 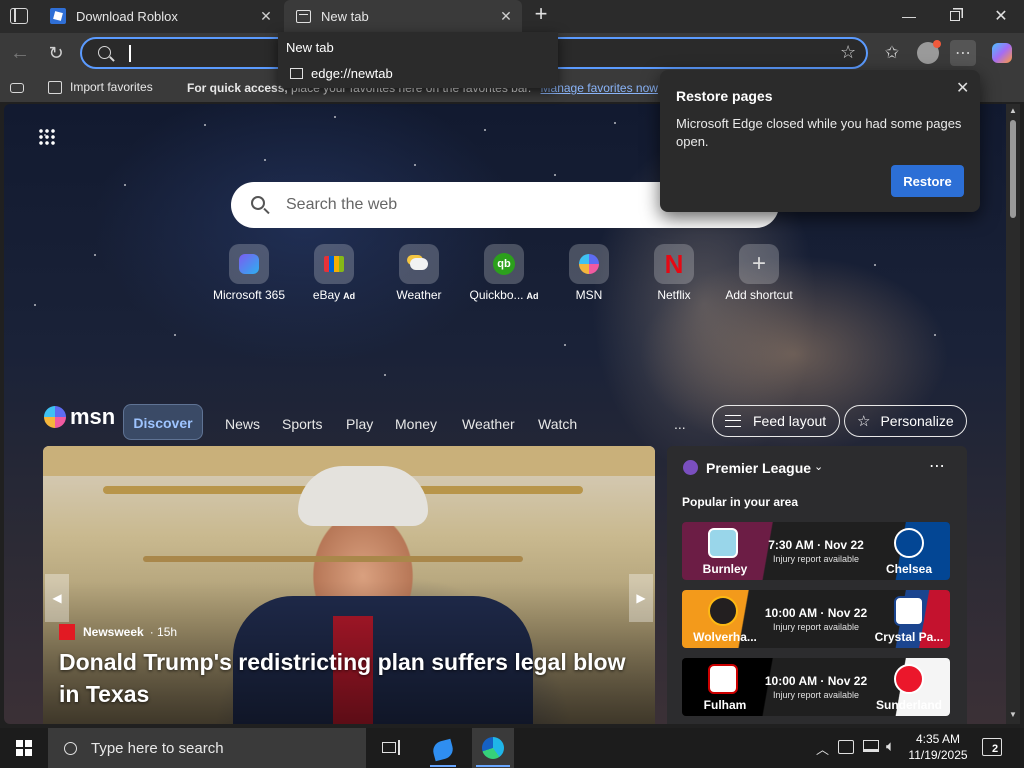 What do you see at coordinates (341, 73) in the screenshot?
I see `tab-preview-url: edge://newtab` at bounding box center [341, 73].